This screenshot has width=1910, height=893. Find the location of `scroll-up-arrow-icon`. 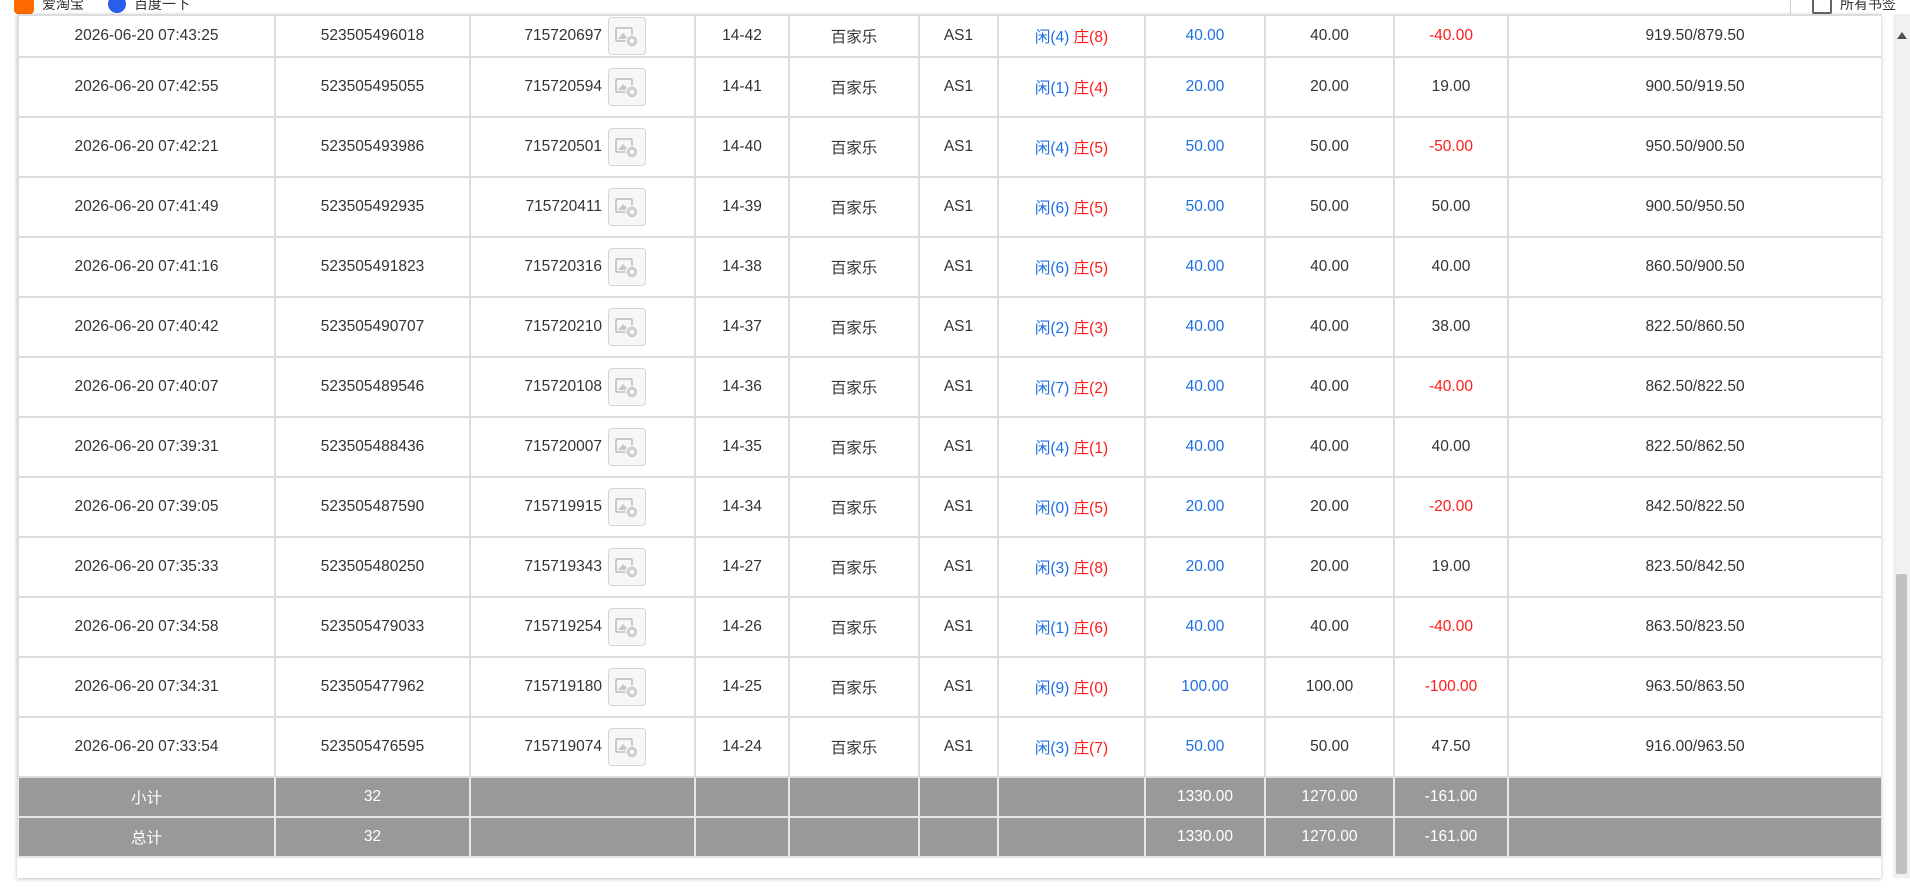

scroll-up-arrow-icon is located at coordinates (1902, 35).